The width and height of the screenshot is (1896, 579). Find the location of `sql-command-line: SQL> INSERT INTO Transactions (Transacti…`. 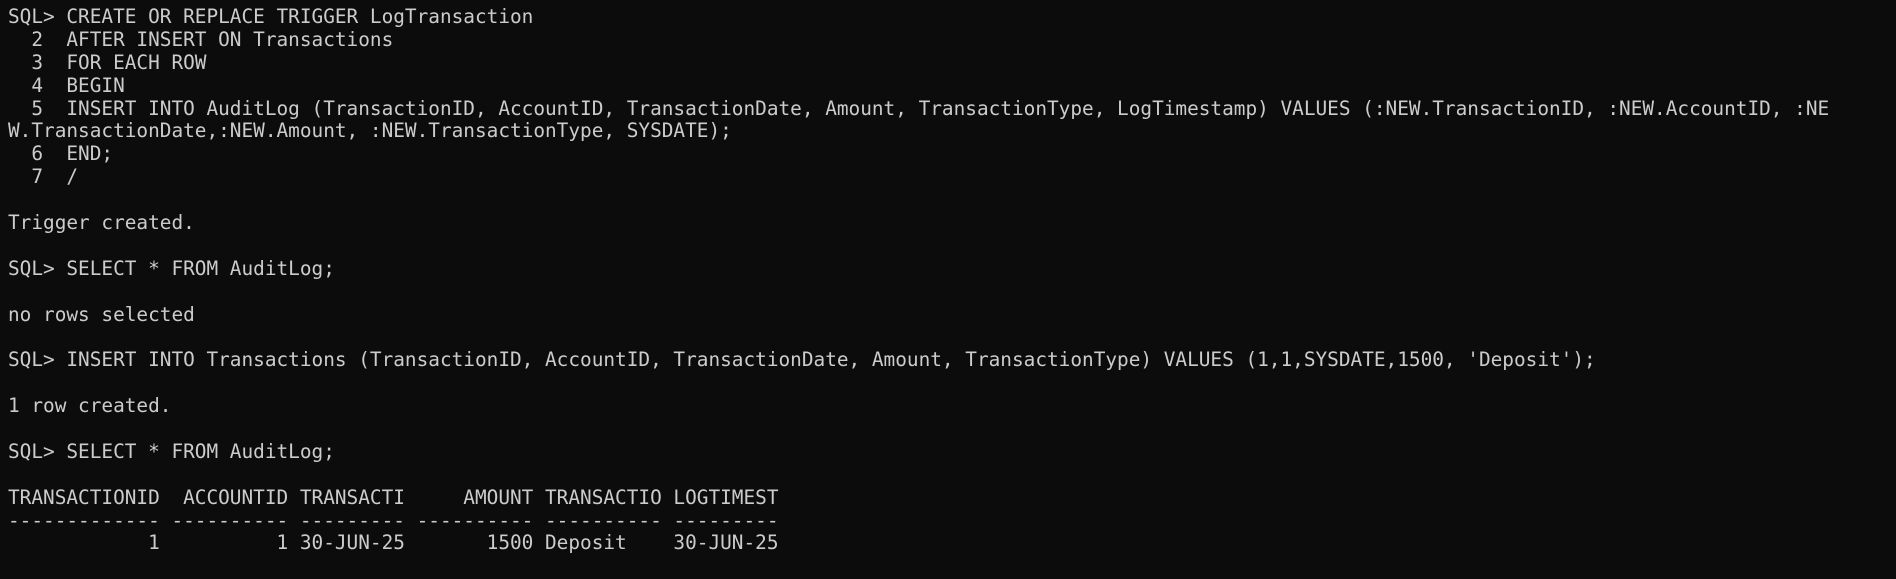

sql-command-line: SQL> INSERT INTO Transactions (Transacti… is located at coordinates (802, 360).